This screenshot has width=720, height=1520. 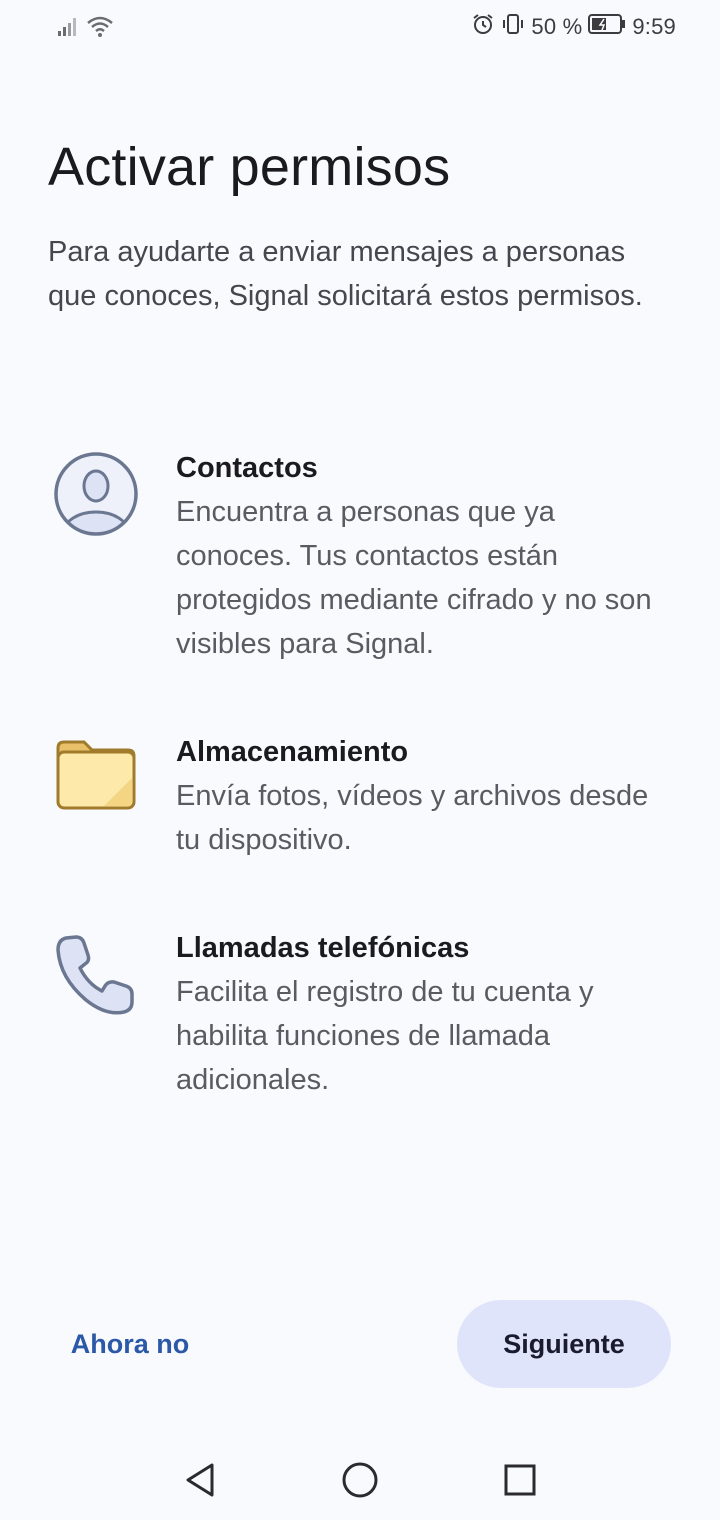 I want to click on recents-icon, so click(x=520, y=1480).